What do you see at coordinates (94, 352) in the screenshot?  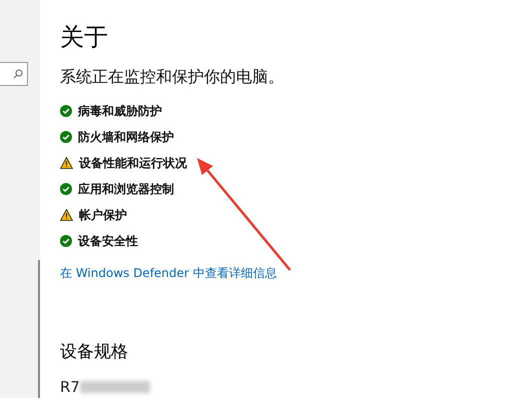 I see `section-heading: 设备规格` at bounding box center [94, 352].